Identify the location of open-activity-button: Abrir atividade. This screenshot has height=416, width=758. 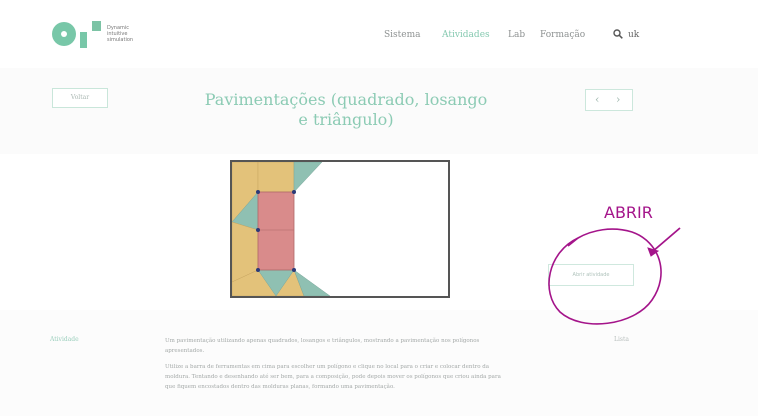
(591, 275).